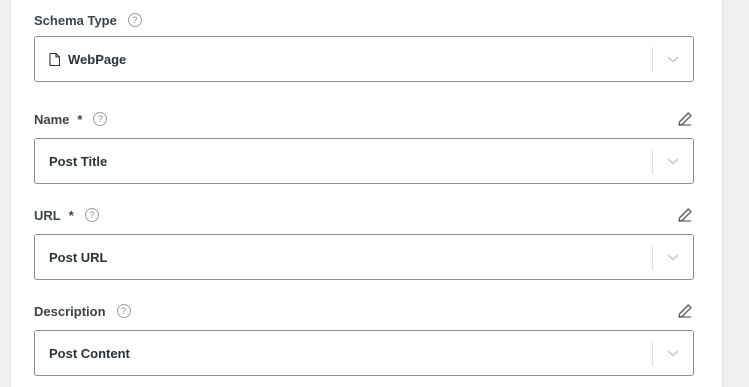 Image resolution: width=749 pixels, height=387 pixels. What do you see at coordinates (364, 257) in the screenshot?
I see `url-select: Post URL` at bounding box center [364, 257].